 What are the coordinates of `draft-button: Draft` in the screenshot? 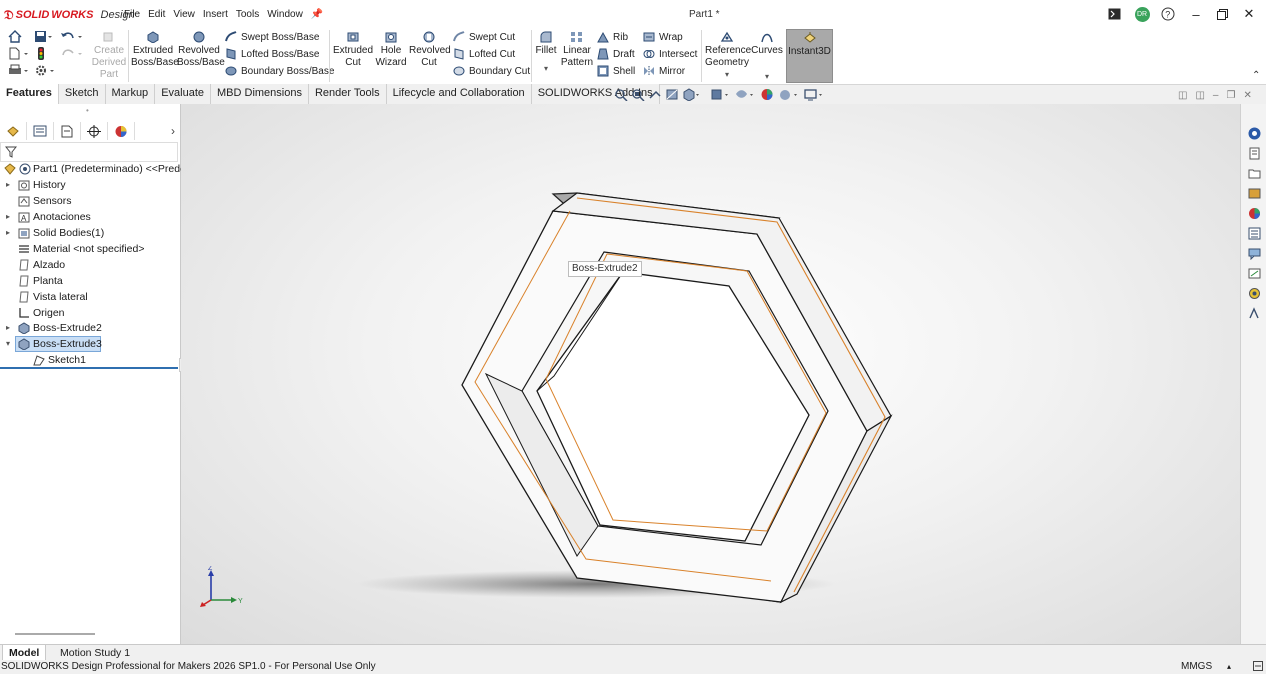 It's located at (616, 54).